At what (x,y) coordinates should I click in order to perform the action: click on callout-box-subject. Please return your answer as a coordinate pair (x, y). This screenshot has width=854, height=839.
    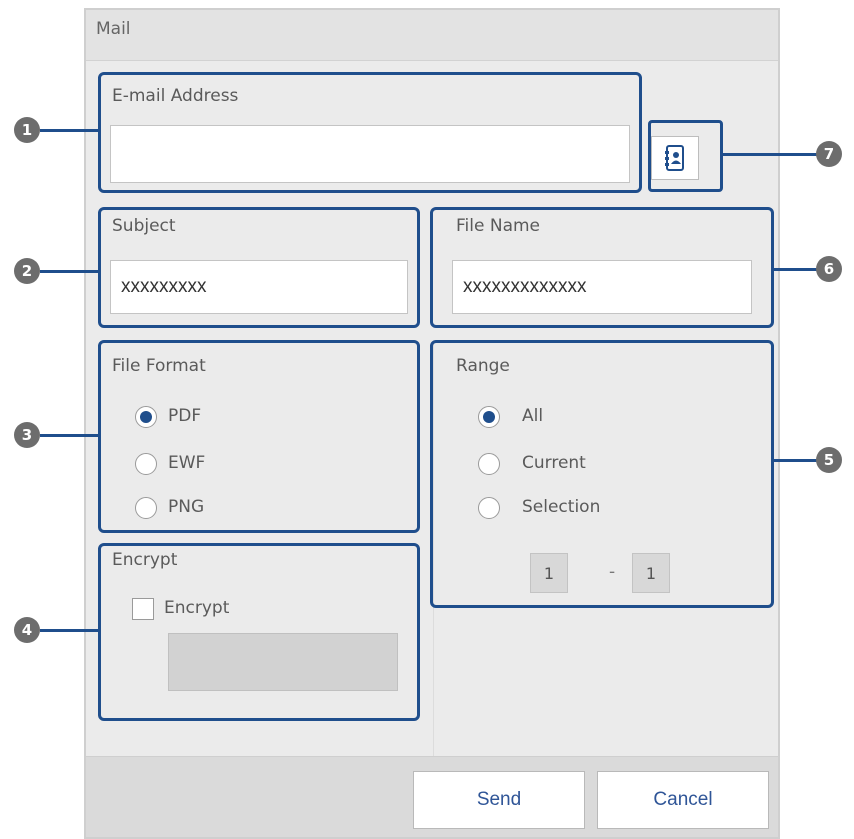
    Looking at the image, I should click on (259, 267).